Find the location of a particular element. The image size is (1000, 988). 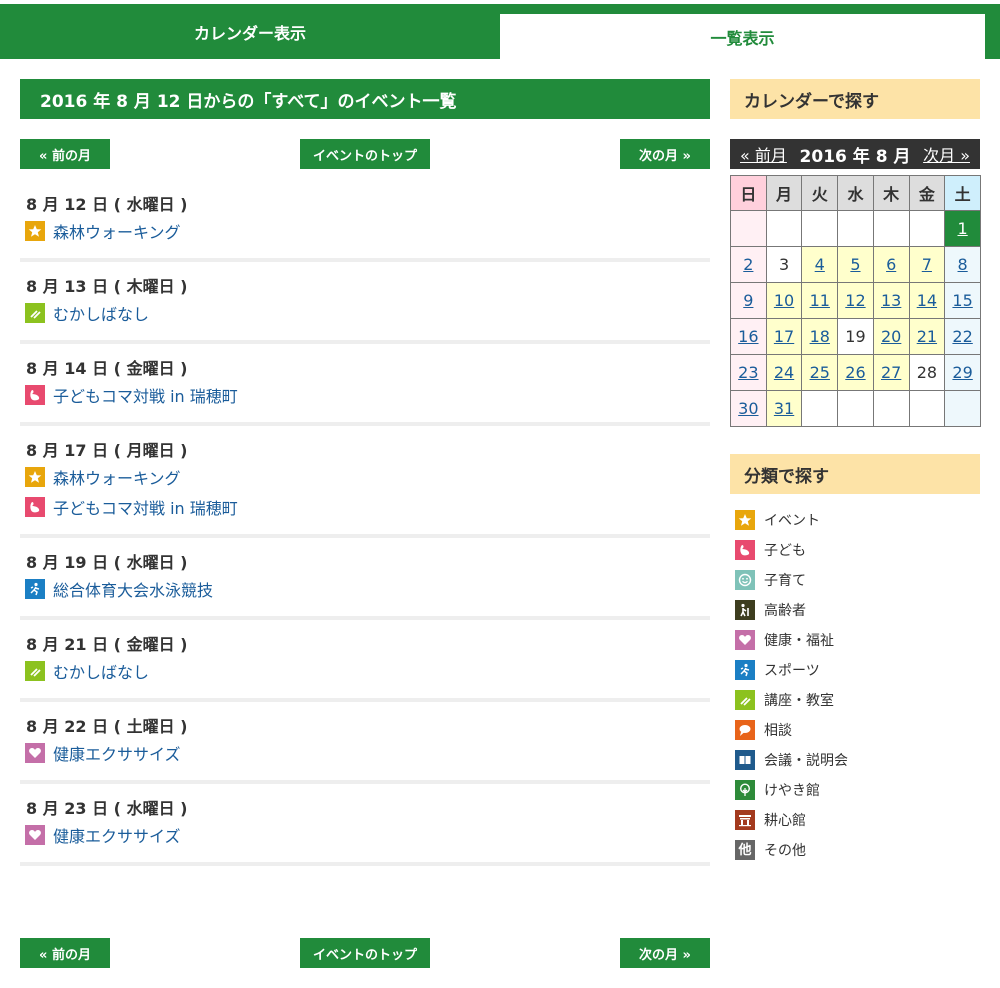

calendar-week: 9 10 11 12 13 14 15 is located at coordinates (855, 300).